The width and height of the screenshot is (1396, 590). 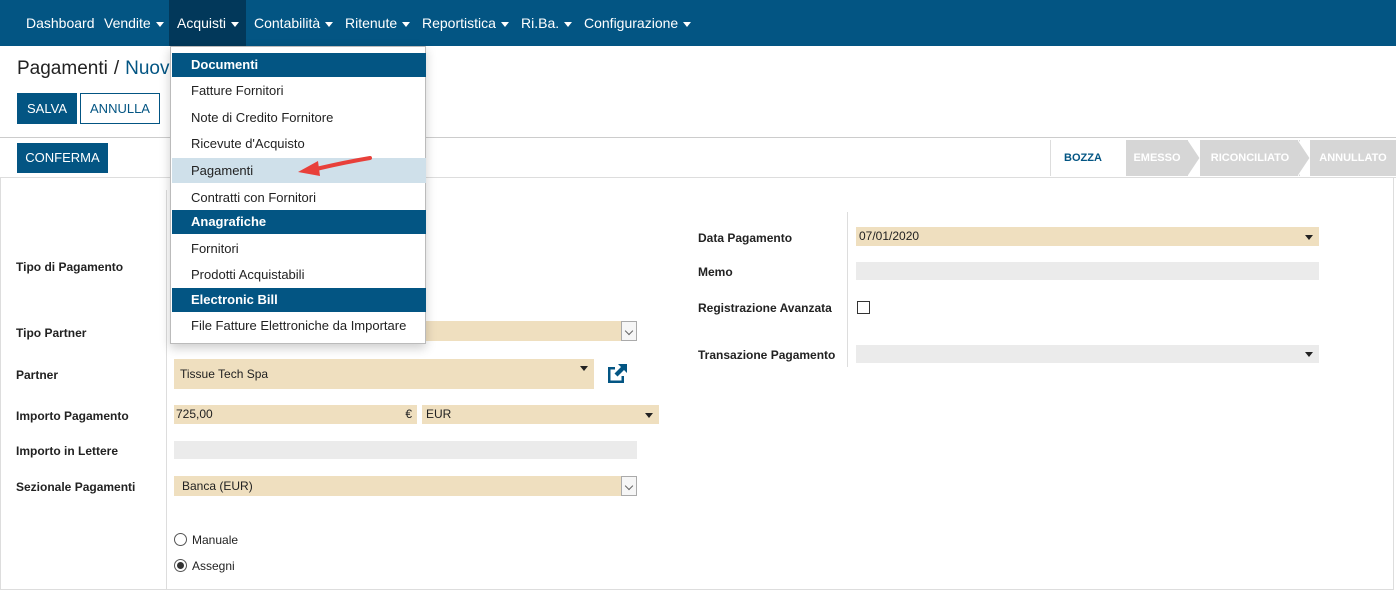 What do you see at coordinates (299, 117) in the screenshot?
I see `menu-item-note-credito: Note di Credito Fornitore` at bounding box center [299, 117].